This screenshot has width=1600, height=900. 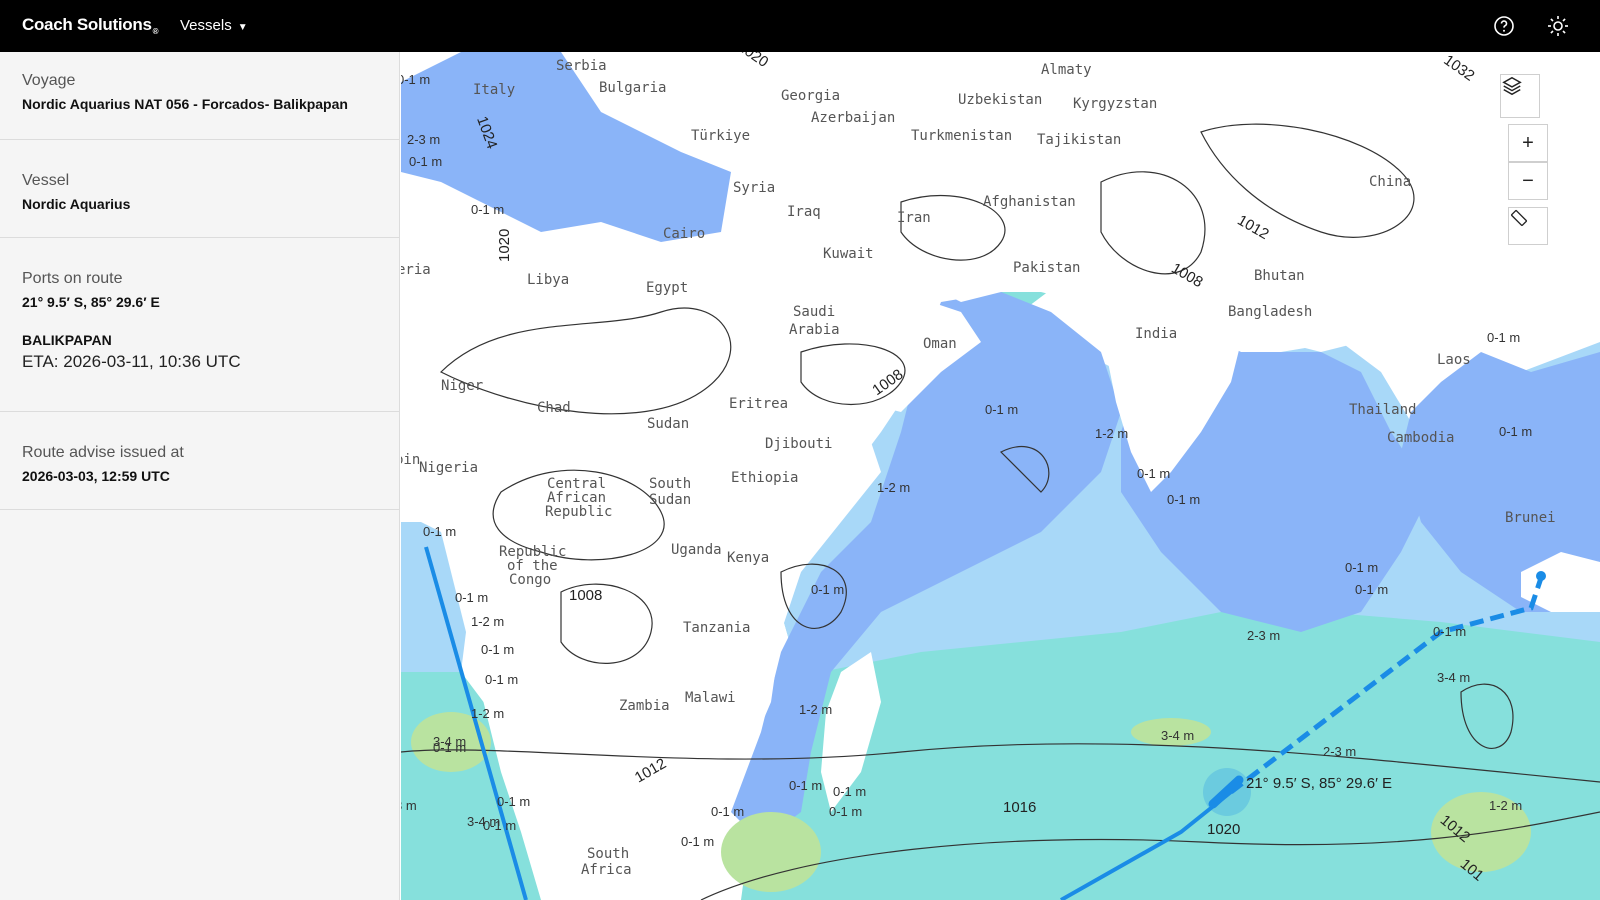 I want to click on svg-text: Tajikistan, so click(x=1079, y=140).